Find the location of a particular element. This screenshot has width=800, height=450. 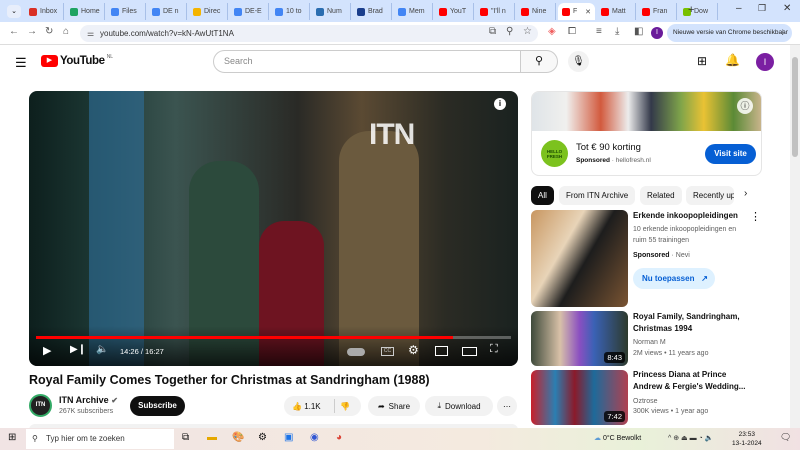

ad-thumbnail is located at coordinates (579, 258).